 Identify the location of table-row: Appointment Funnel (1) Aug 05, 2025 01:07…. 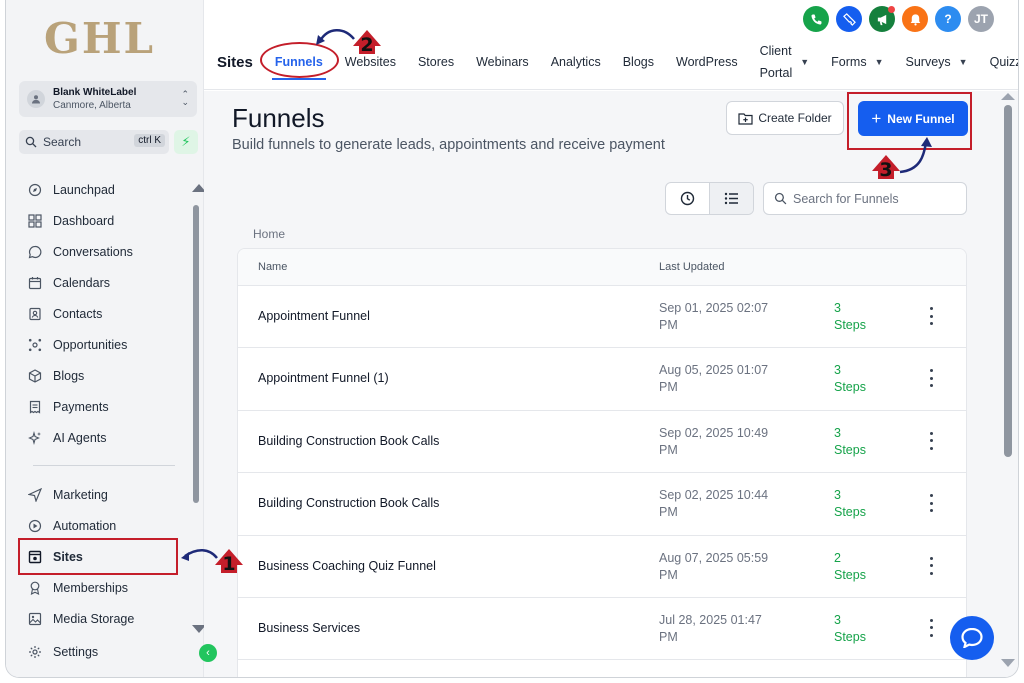
(602, 379).